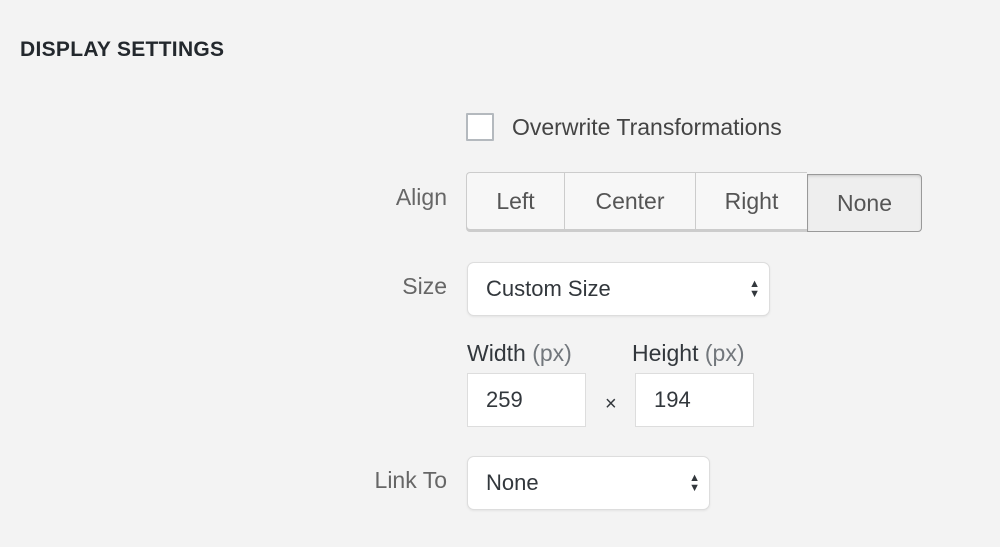 Image resolution: width=1000 pixels, height=547 pixels. What do you see at coordinates (864, 203) in the screenshot?
I see `align-none-button: None` at bounding box center [864, 203].